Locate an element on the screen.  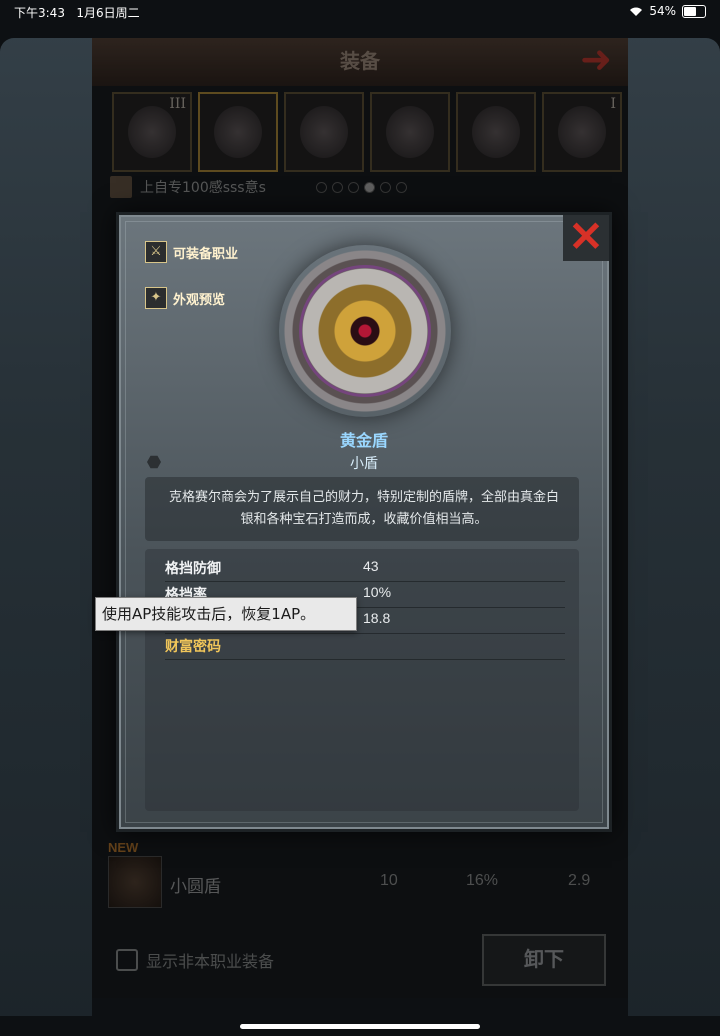
stat-value: 18.8 is located at coordinates (377, 618).